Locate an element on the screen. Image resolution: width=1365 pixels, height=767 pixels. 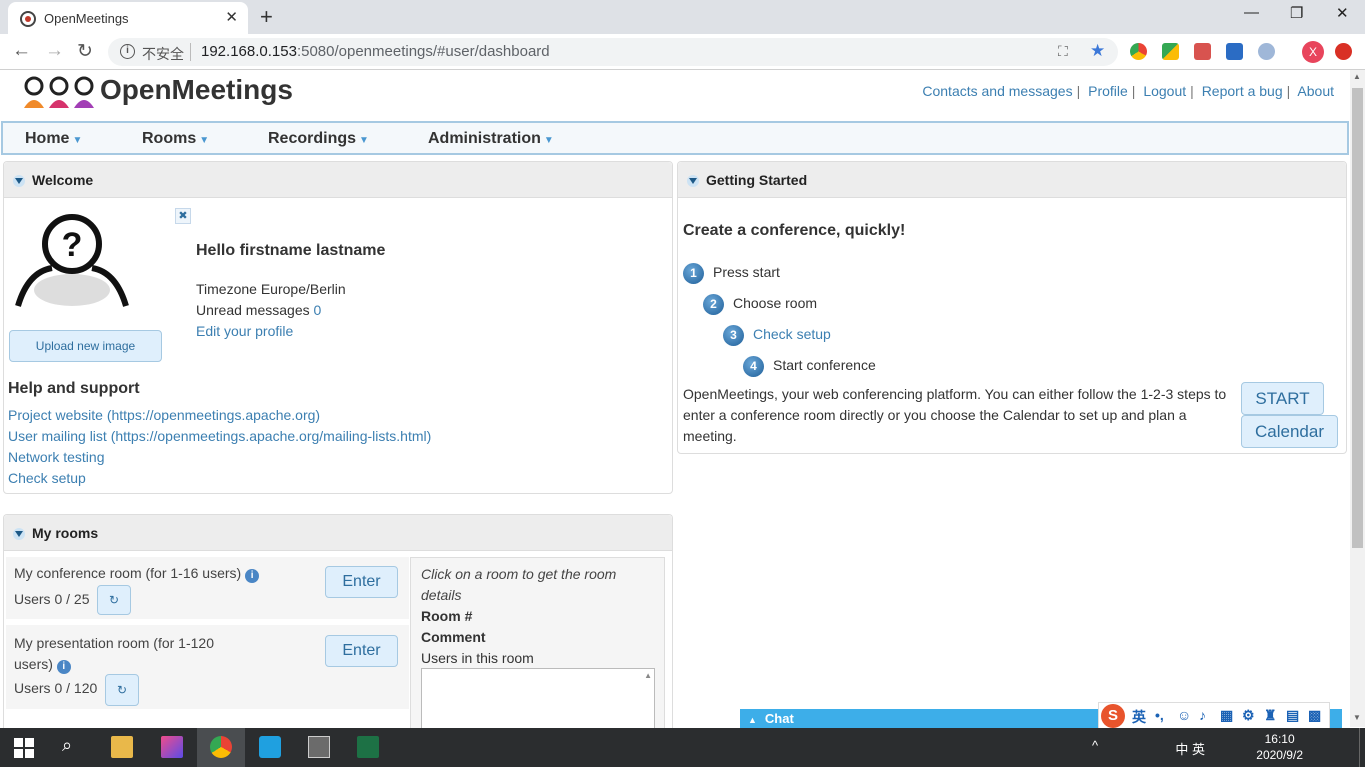
skin-icon: ♜ is located at coordinates (1270, 715).